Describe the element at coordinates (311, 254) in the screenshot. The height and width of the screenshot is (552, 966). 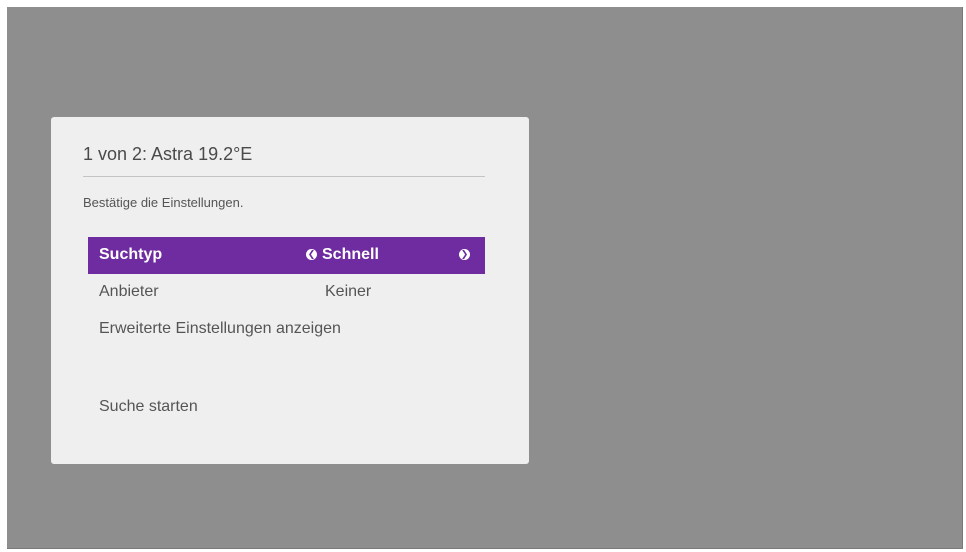
I see `chevron-left-icon: ❮` at that location.